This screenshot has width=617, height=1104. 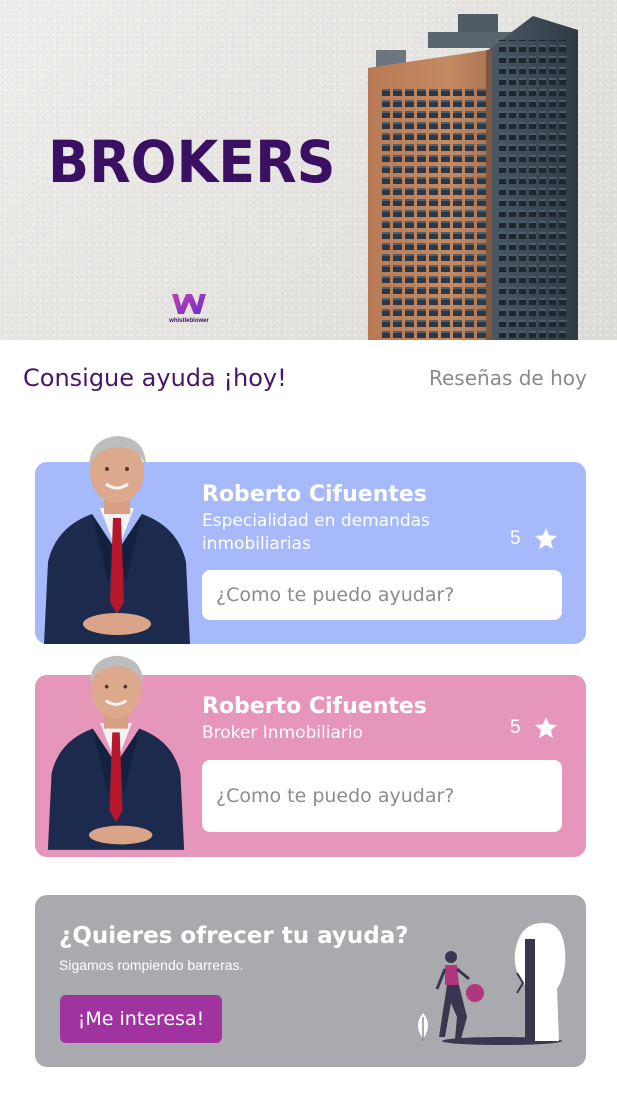 What do you see at coordinates (192, 162) in the screenshot?
I see `hero-title: BROKERS` at bounding box center [192, 162].